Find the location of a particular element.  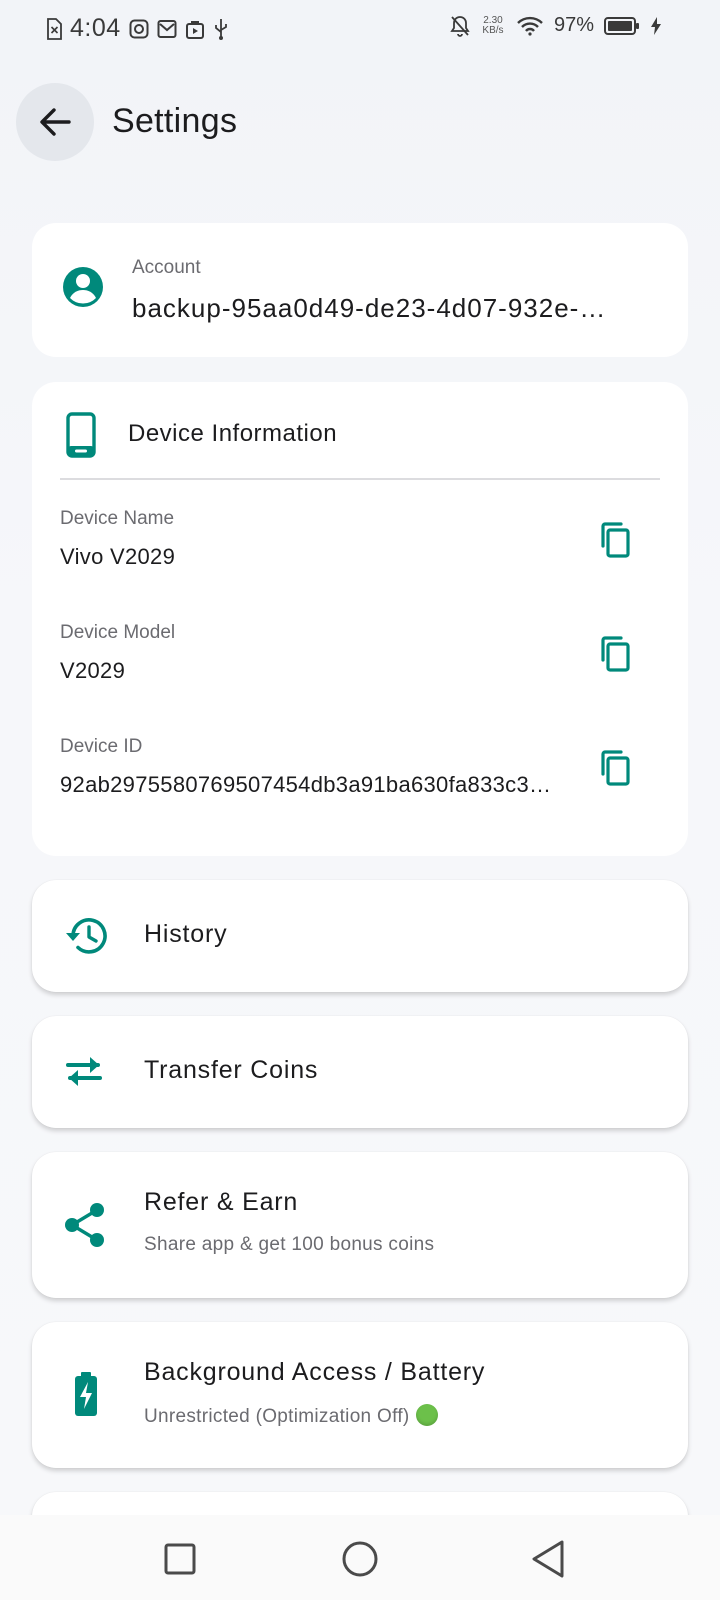

account-label: Account is located at coordinates (166, 267).